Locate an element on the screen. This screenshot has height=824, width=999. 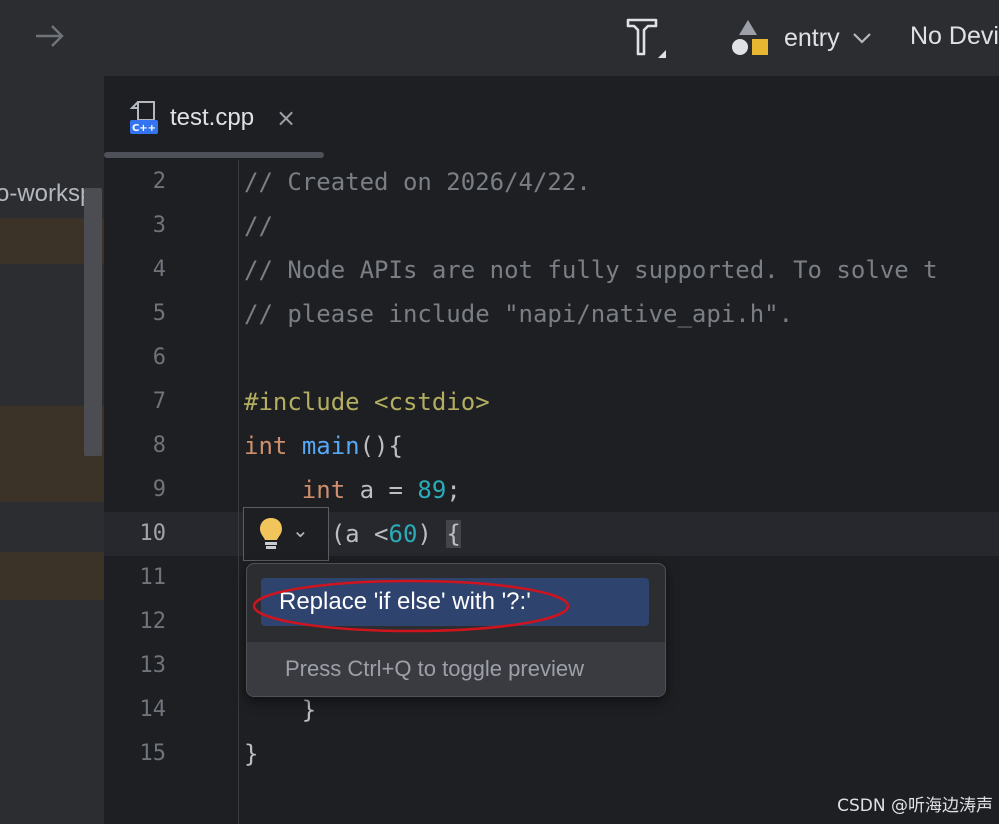
project-panel: o-worksp is located at coordinates (52, 450).